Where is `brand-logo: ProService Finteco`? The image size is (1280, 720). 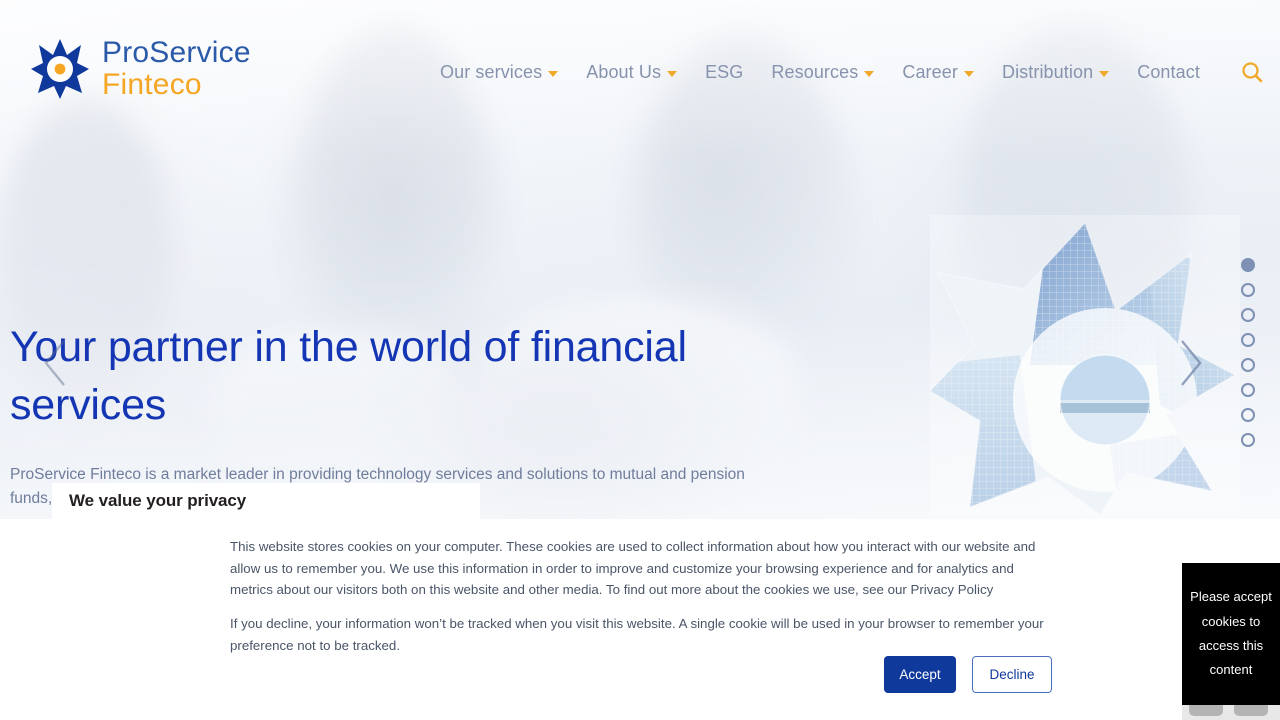 brand-logo: ProService Finteco is located at coordinates (140, 69).